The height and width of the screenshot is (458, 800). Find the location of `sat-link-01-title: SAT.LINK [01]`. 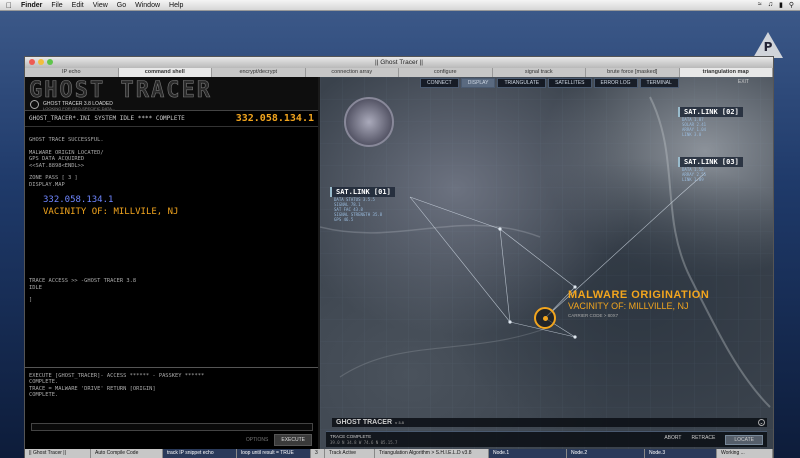

sat-link-01-title: SAT.LINK [01] is located at coordinates (362, 192).